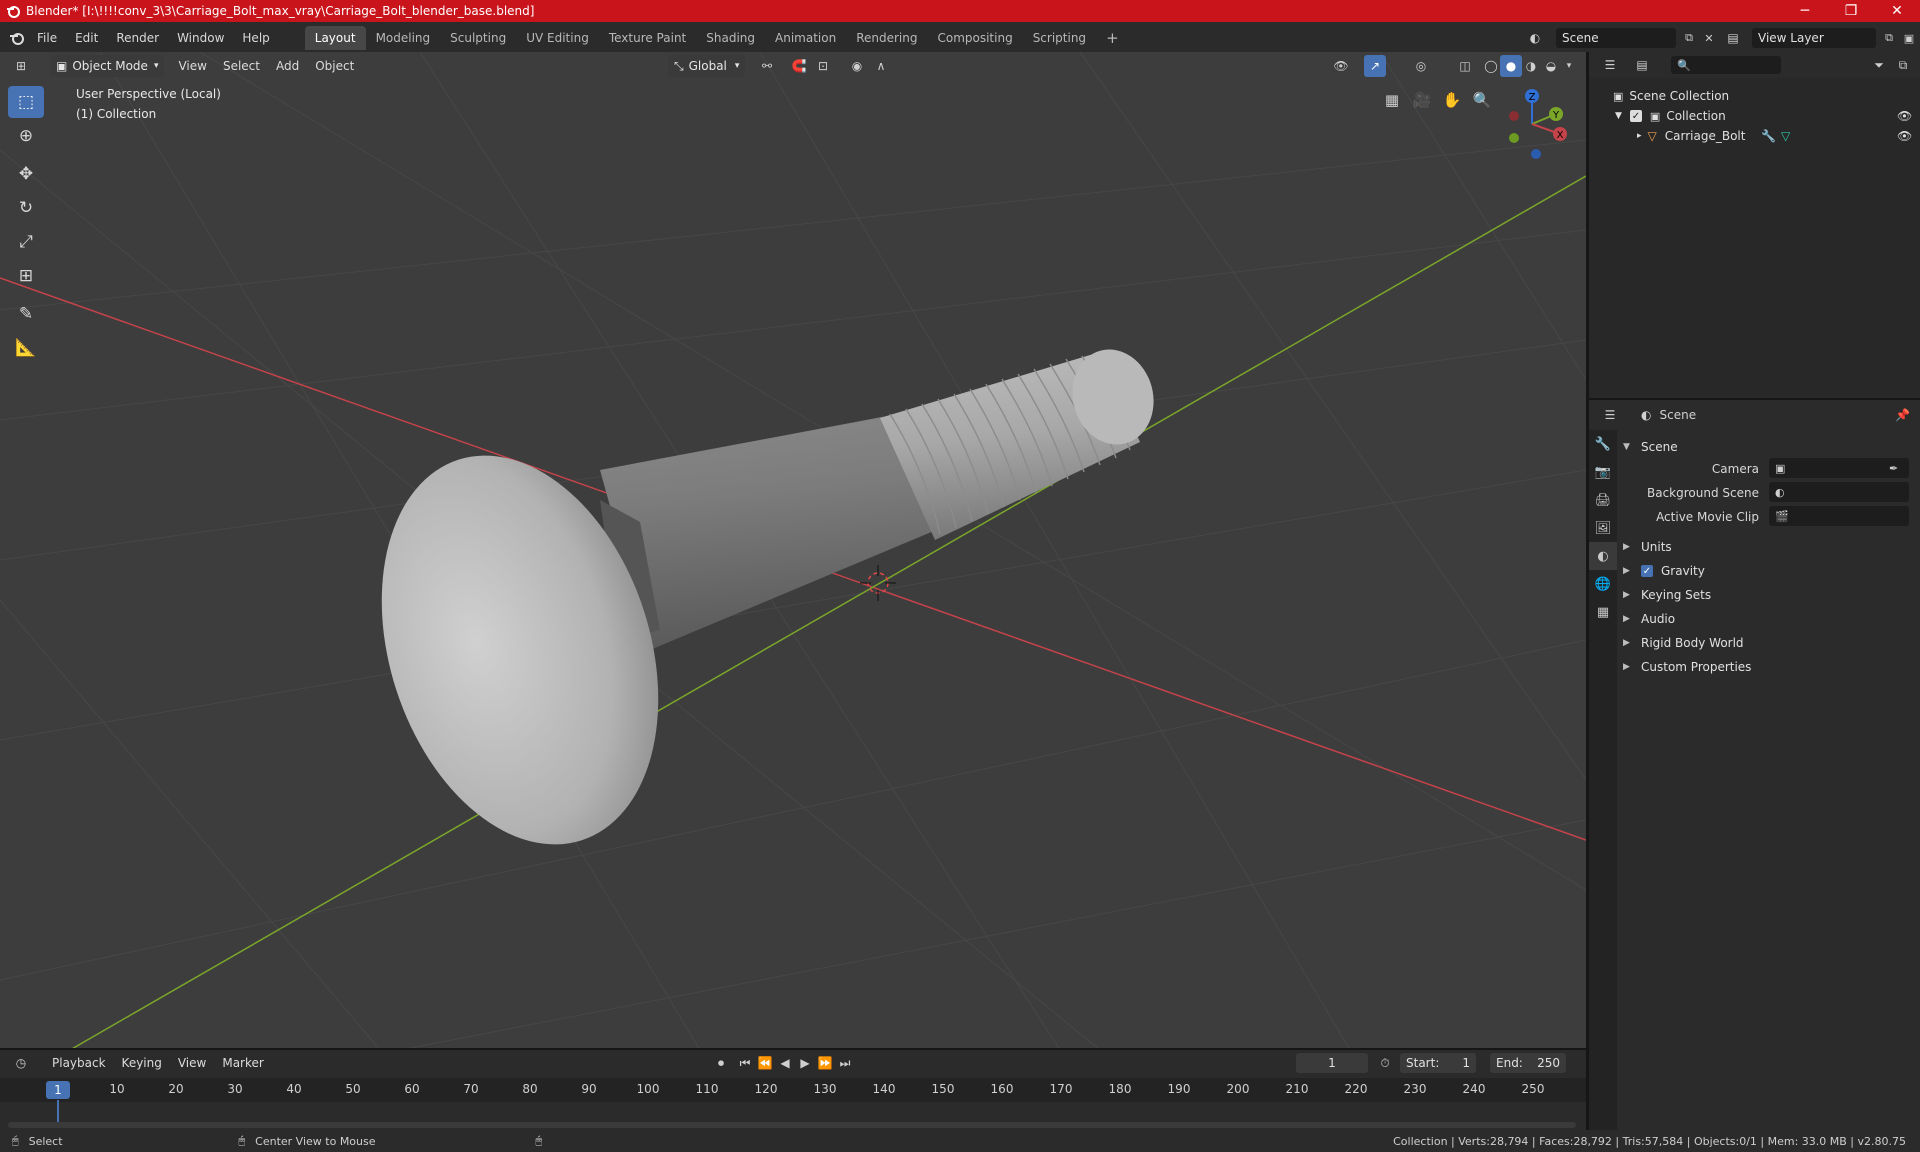 Image resolution: width=1920 pixels, height=1152 pixels. What do you see at coordinates (26, 242) in the screenshot?
I see `scale-tool-icon: ⤢` at bounding box center [26, 242].